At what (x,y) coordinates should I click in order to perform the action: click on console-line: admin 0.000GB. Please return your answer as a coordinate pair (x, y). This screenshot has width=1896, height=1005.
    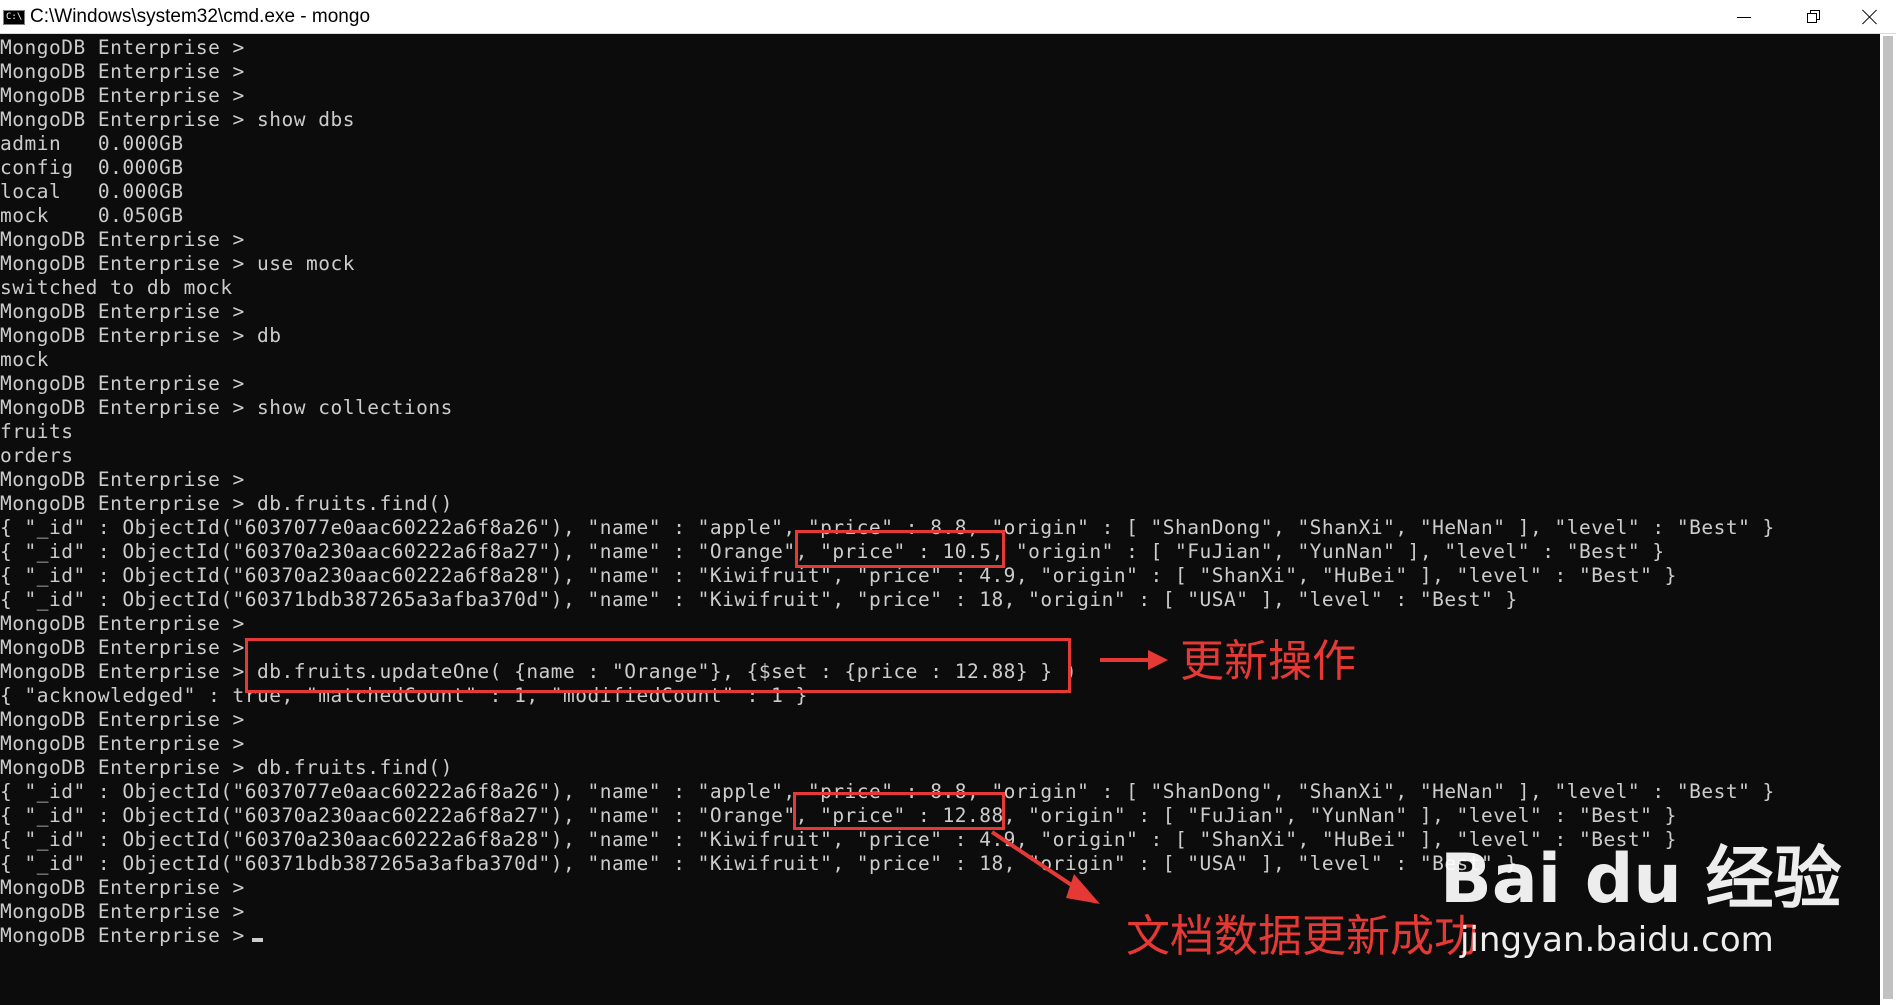
    Looking at the image, I should click on (92, 143).